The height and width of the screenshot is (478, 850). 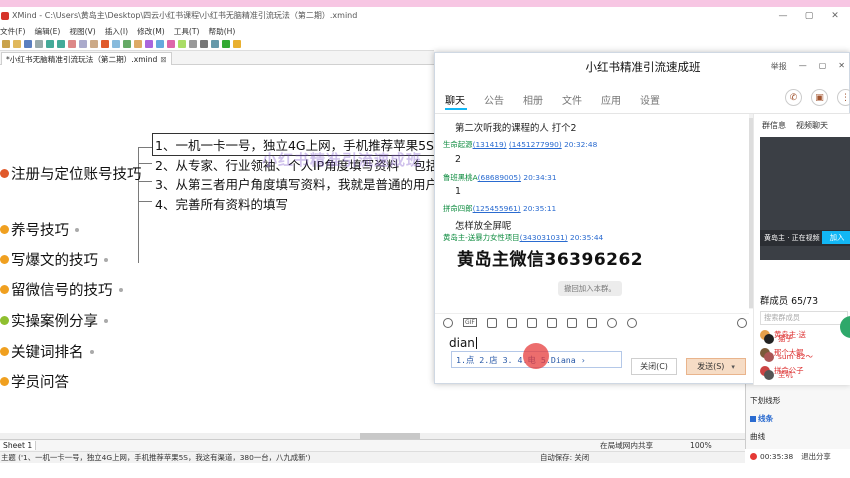 What do you see at coordinates (836, 237) in the screenshot?
I see `join-video-button: 加入` at bounding box center [836, 237].